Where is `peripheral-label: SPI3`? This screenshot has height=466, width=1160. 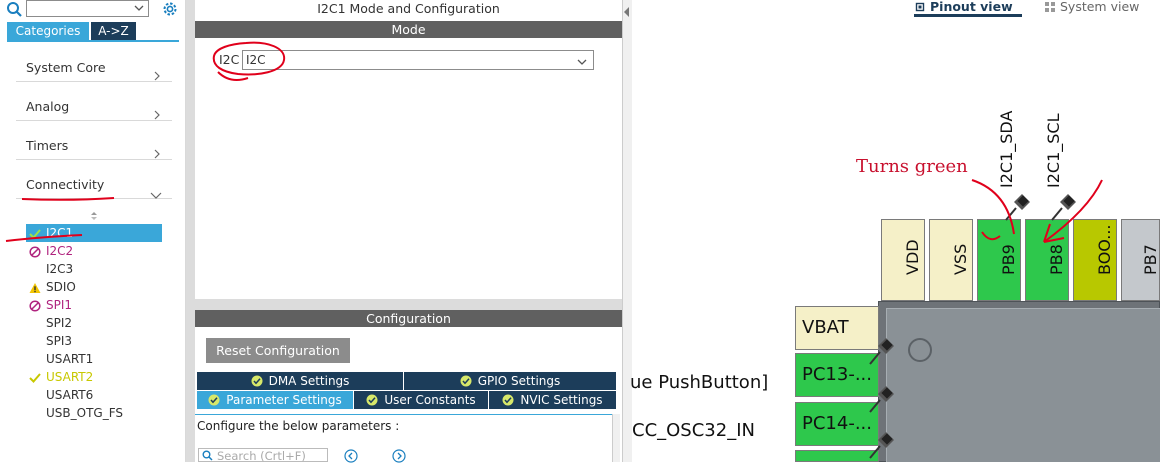 peripheral-label: SPI3 is located at coordinates (59, 341).